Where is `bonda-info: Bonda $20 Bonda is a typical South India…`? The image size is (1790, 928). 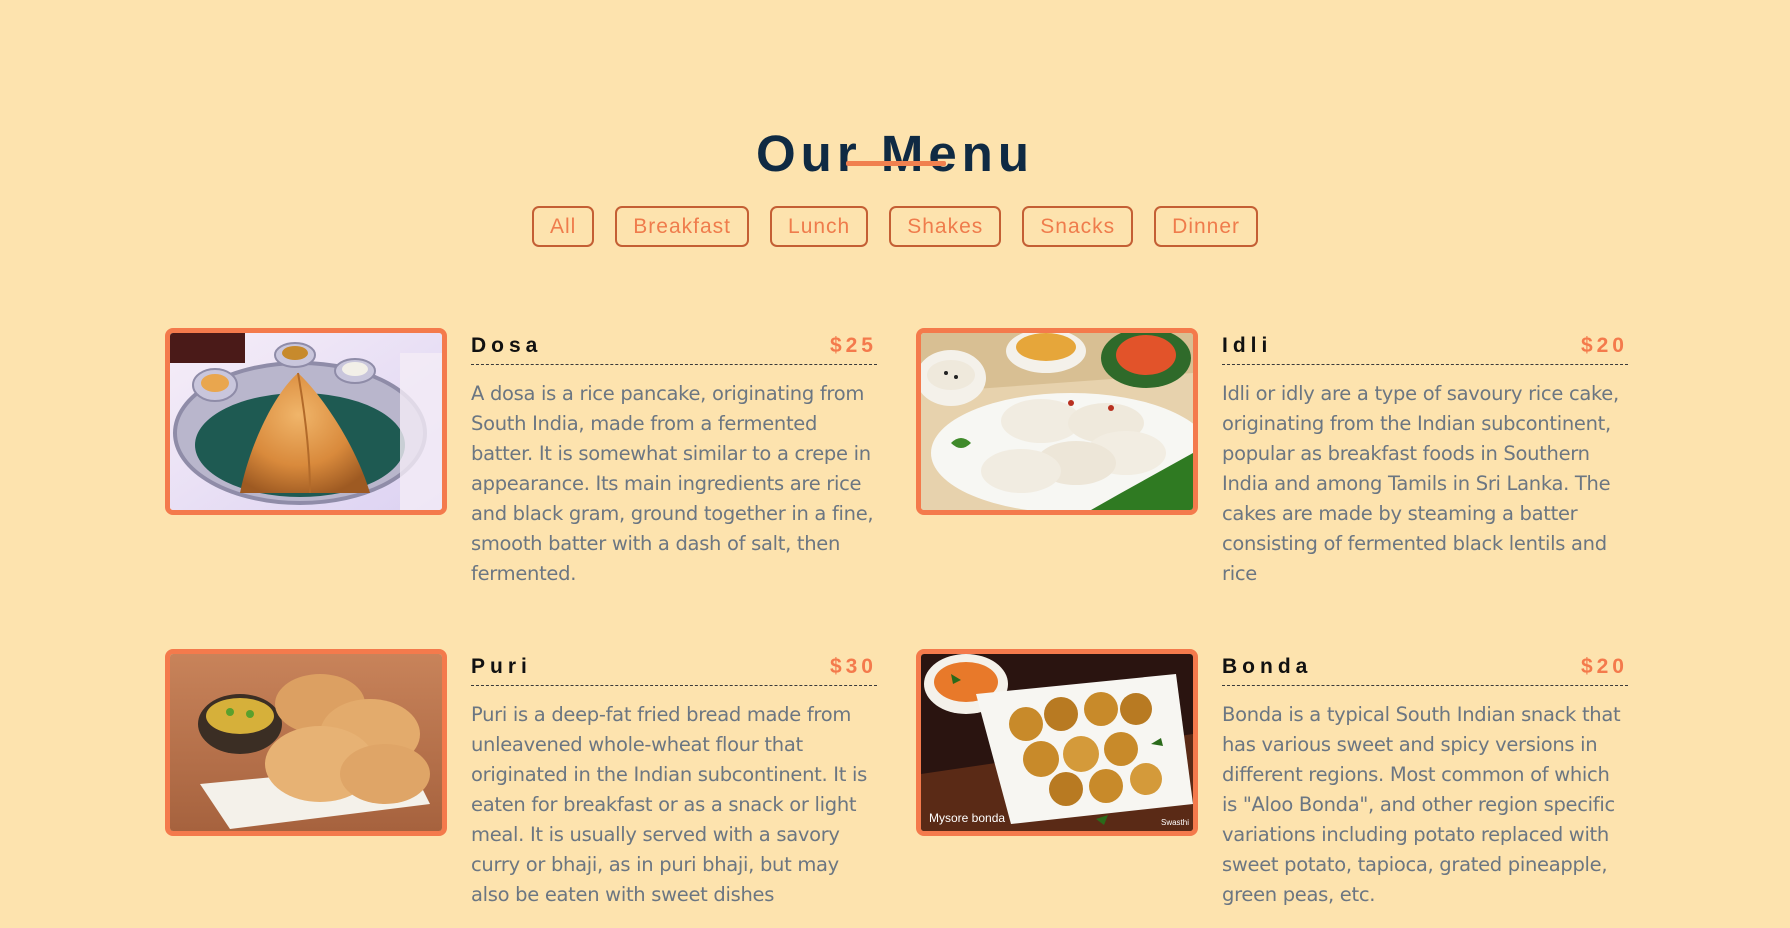
bonda-info: Bonda $20 Bonda is a typical South India… is located at coordinates (1425, 788).